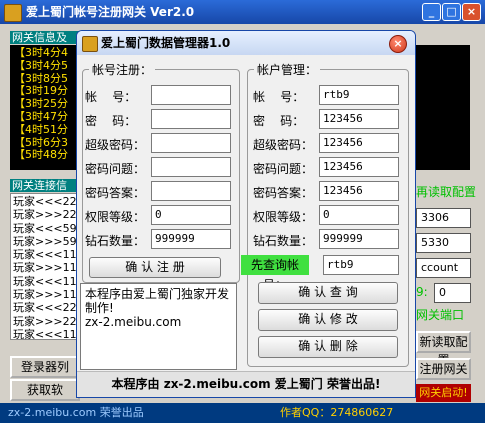 The image size is (485, 423). I want to click on port-field-2: 5330, so click(443, 243).